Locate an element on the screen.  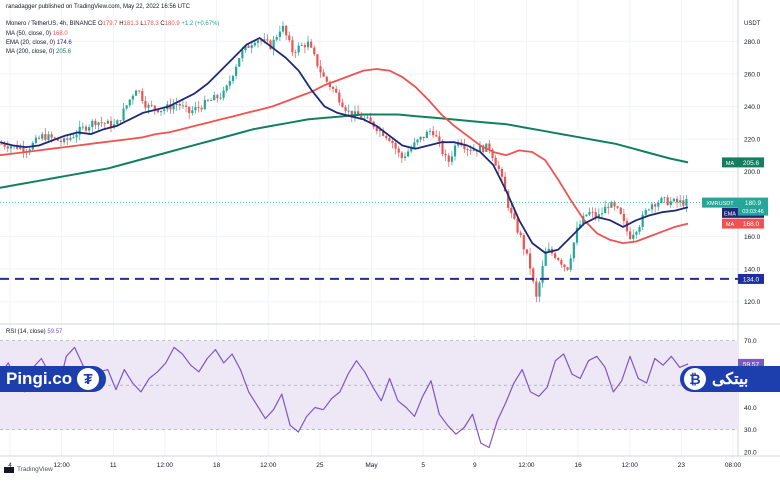
pingi-text: Pingi.co is located at coordinates (39, 378).